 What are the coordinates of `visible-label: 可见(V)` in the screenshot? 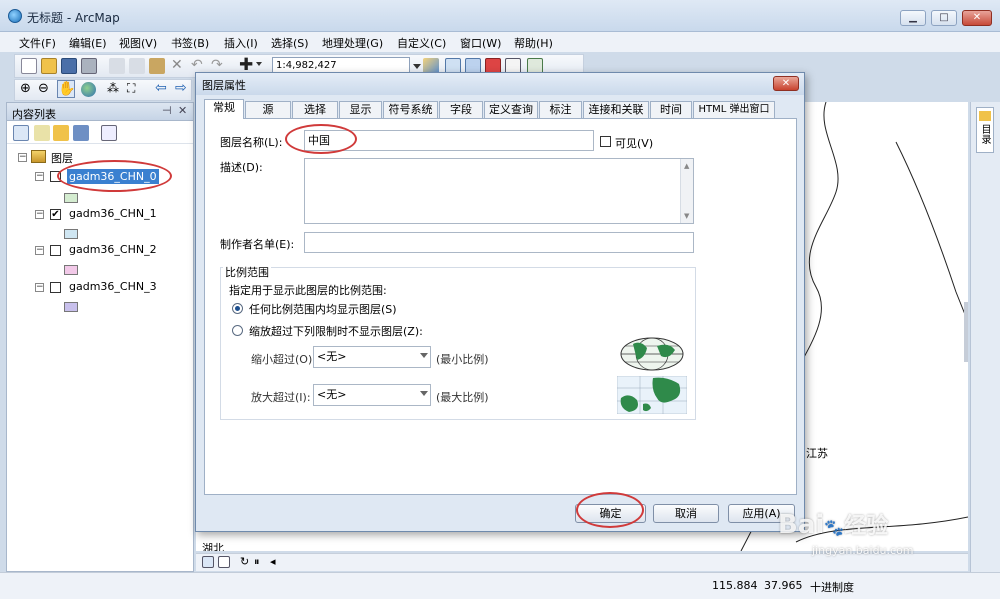 It's located at (634, 143).